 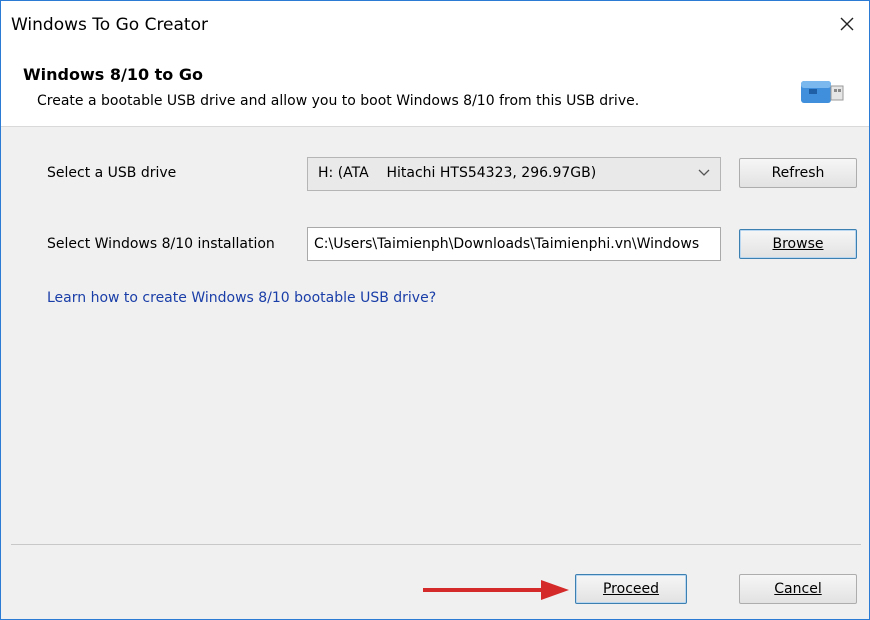 I want to click on usb-drive-icon, so click(x=822, y=92).